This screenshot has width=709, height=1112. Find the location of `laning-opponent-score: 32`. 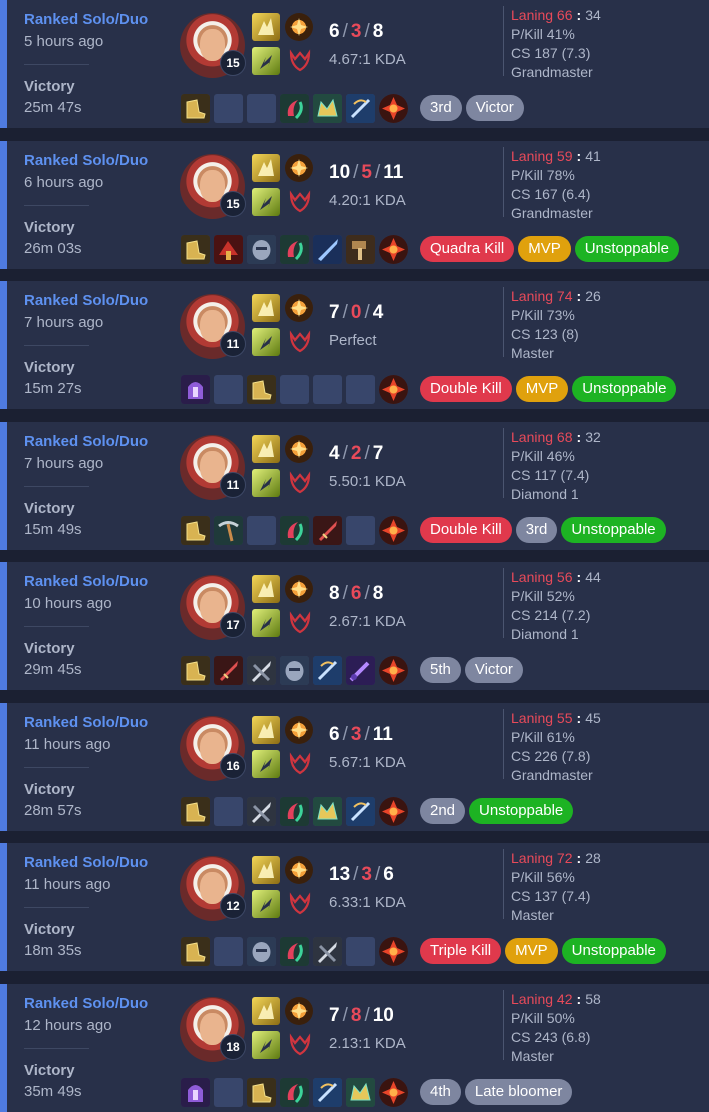

laning-opponent-score: 32 is located at coordinates (593, 437).